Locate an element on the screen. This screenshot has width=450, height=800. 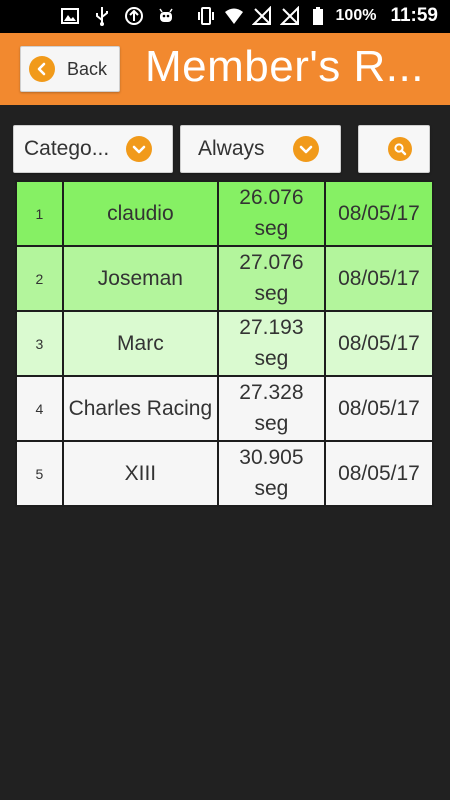
chevron-left-icon is located at coordinates (42, 69).